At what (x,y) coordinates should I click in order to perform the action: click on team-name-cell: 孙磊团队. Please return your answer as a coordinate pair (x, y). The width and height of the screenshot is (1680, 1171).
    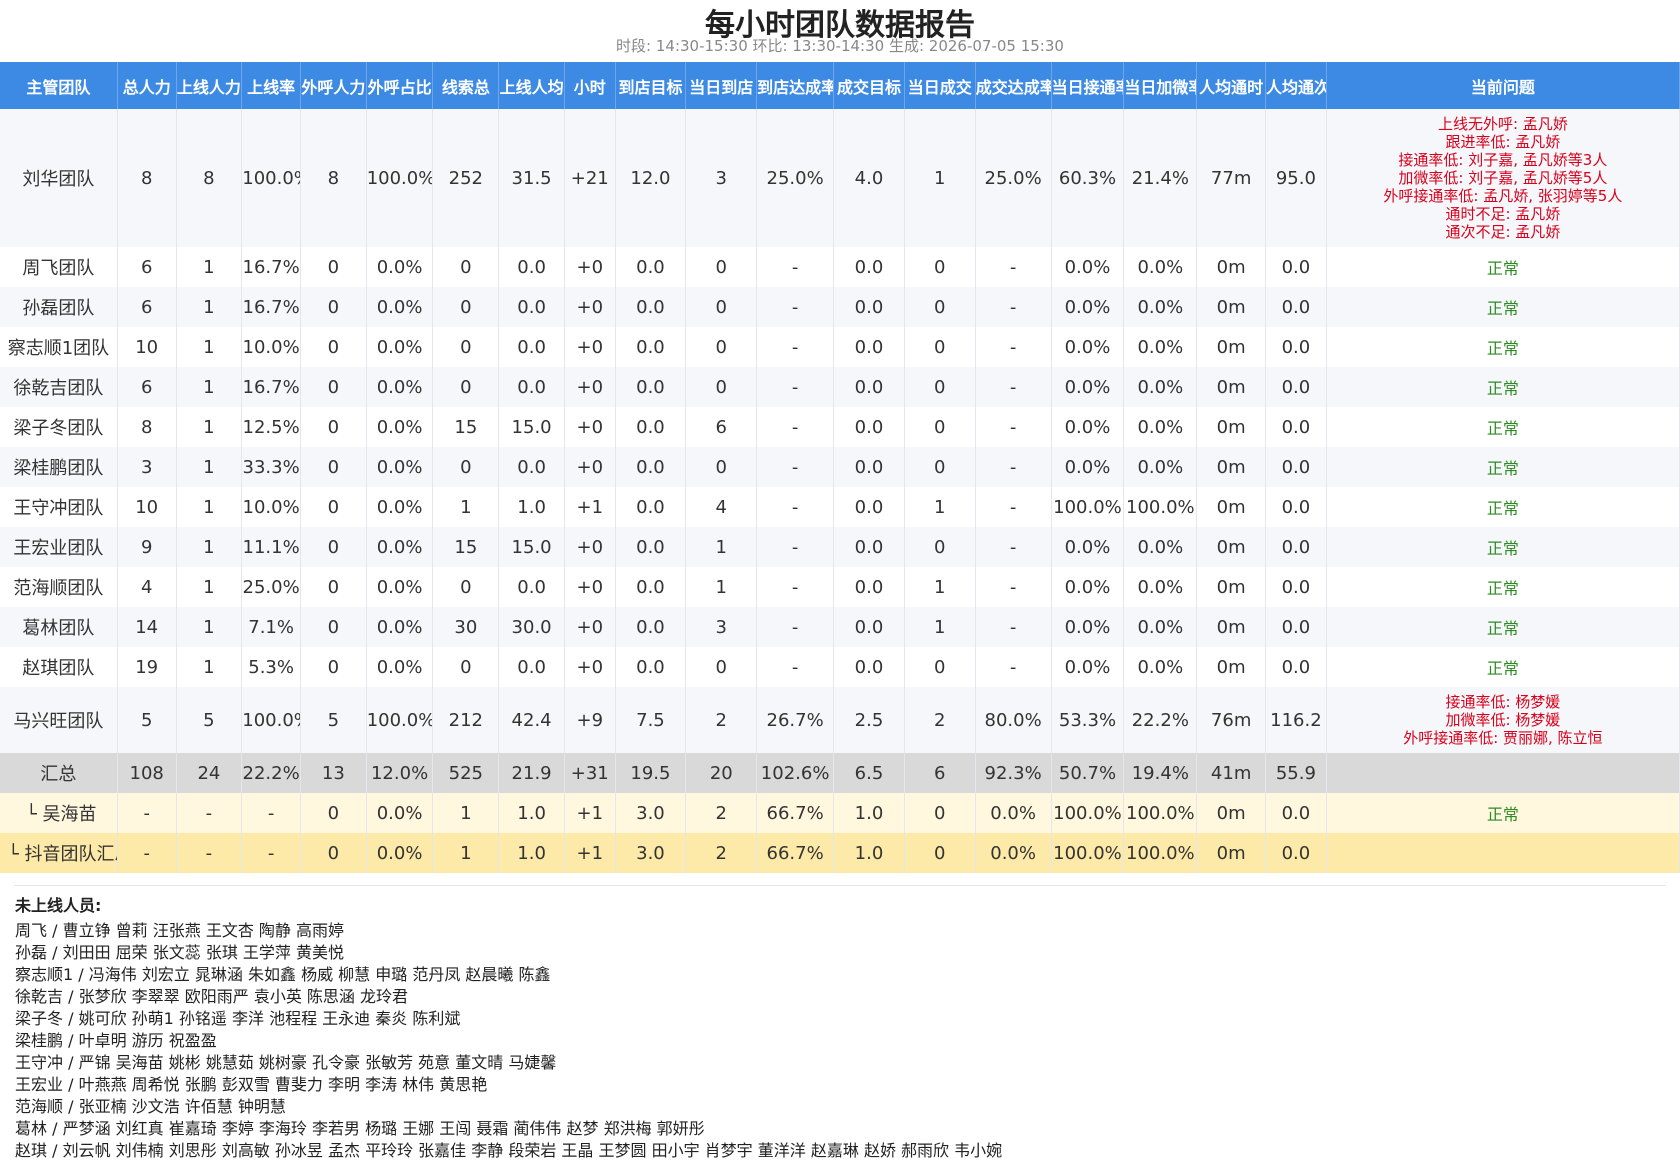
    Looking at the image, I should click on (59, 307).